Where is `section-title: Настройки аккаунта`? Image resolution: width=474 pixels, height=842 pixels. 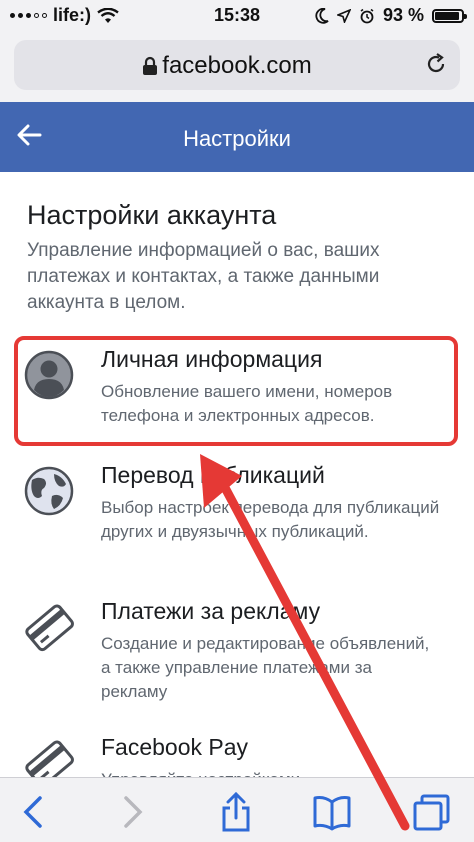 section-title: Настройки аккаунта is located at coordinates (152, 215).